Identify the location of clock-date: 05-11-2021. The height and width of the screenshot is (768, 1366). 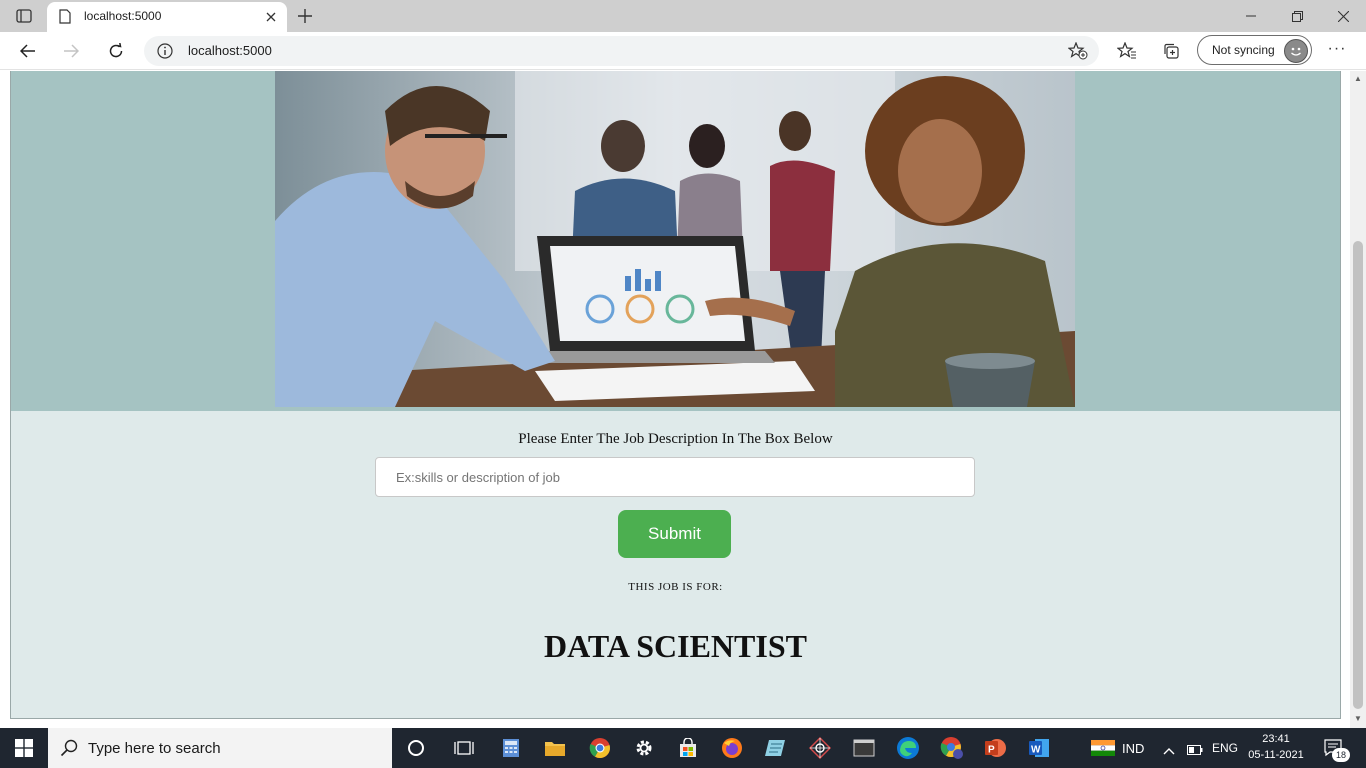
(1276, 755).